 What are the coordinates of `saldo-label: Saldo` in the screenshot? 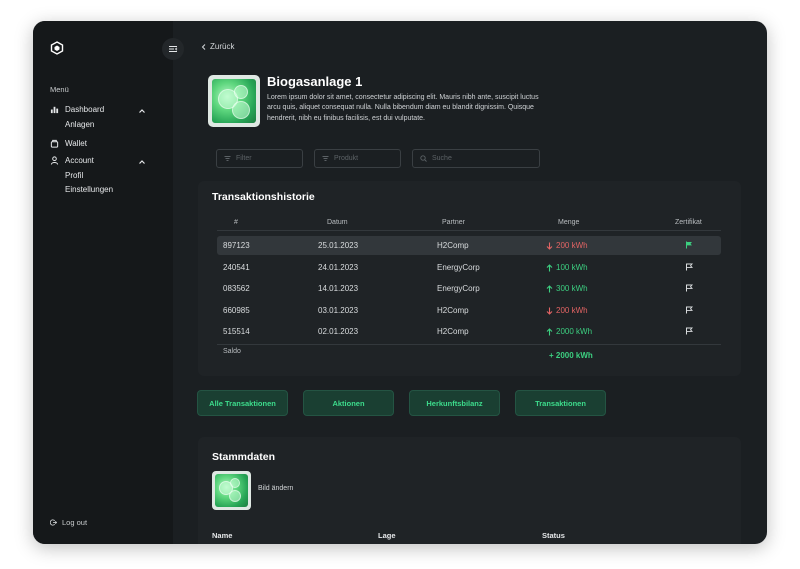 It's located at (232, 351).